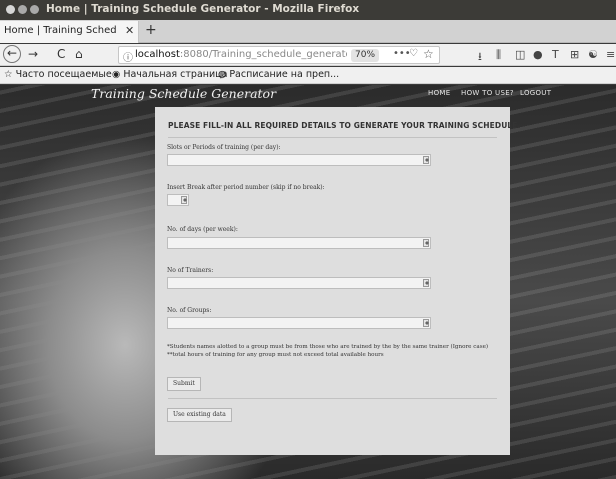  I want to click on nav-link-how-to-use: HOW TO USE?, so click(487, 93).